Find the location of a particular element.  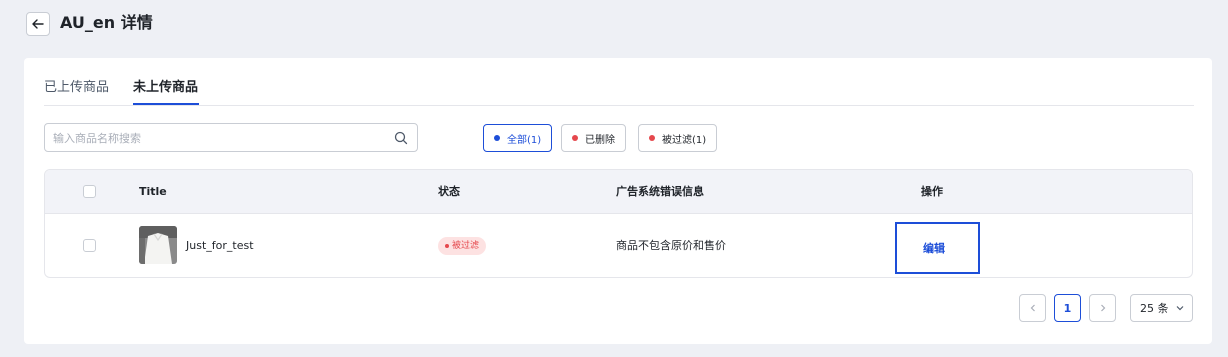

filter-all: 全部(1) is located at coordinates (518, 138).